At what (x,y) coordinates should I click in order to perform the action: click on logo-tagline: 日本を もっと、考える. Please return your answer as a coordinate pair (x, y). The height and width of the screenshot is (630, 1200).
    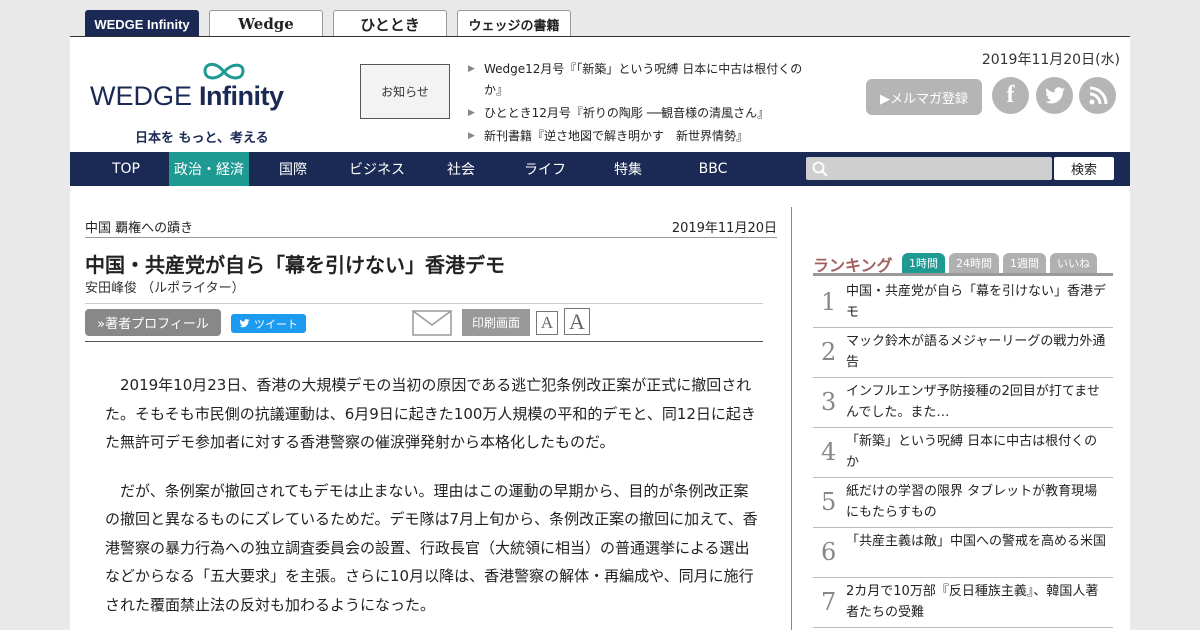
    Looking at the image, I should click on (202, 138).